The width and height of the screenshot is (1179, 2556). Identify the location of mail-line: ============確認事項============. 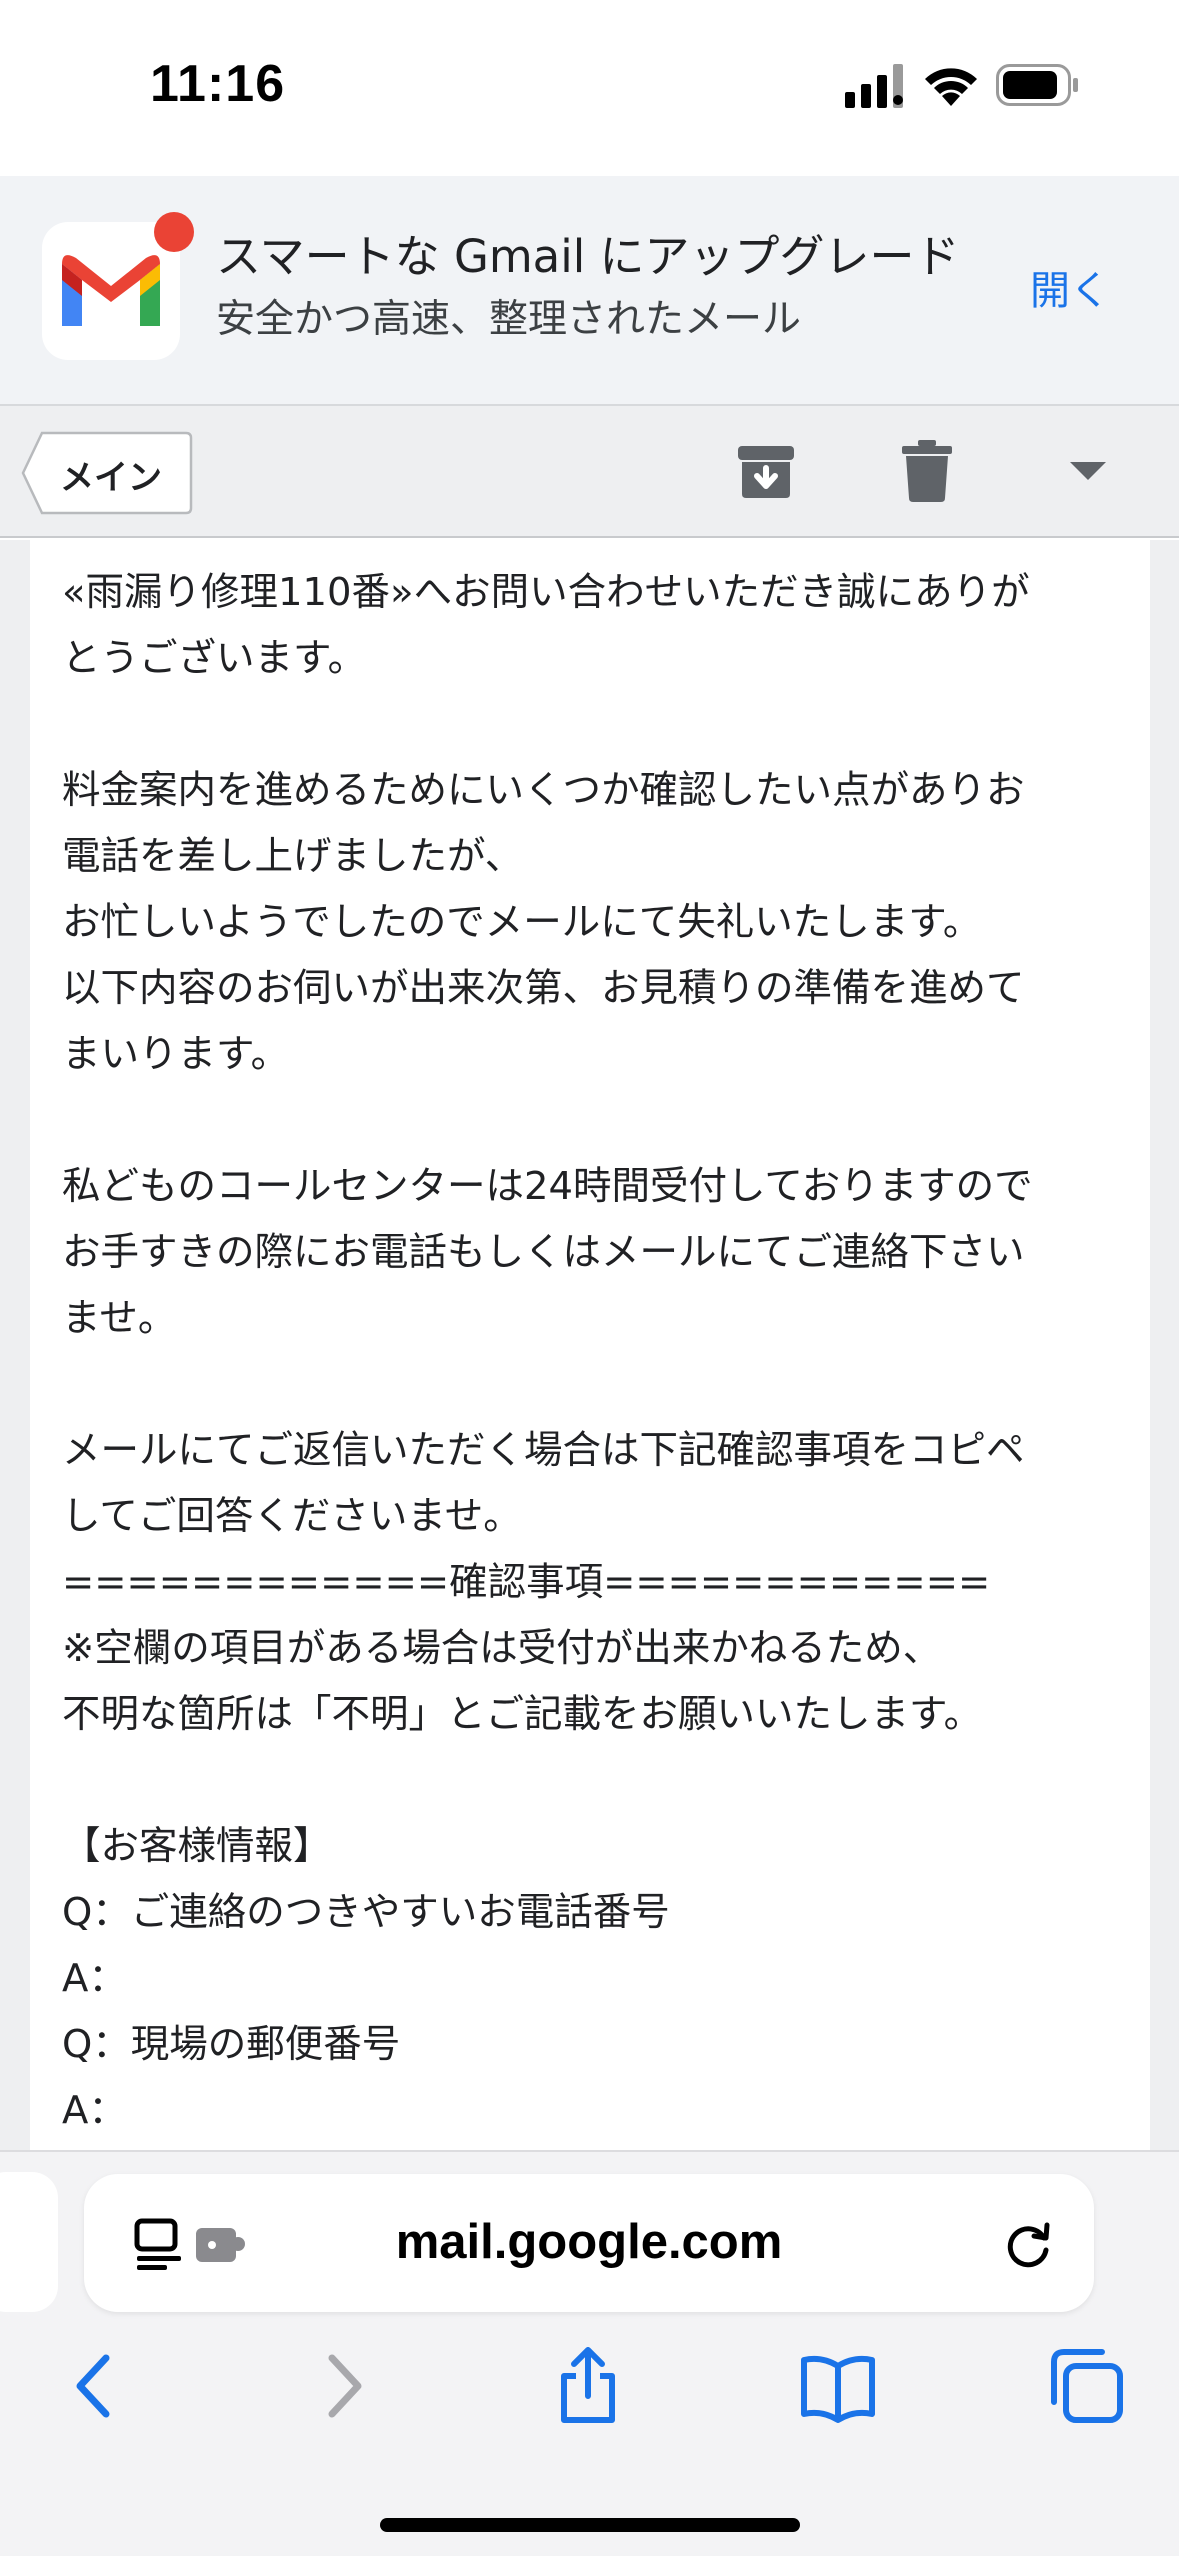
(526, 1582).